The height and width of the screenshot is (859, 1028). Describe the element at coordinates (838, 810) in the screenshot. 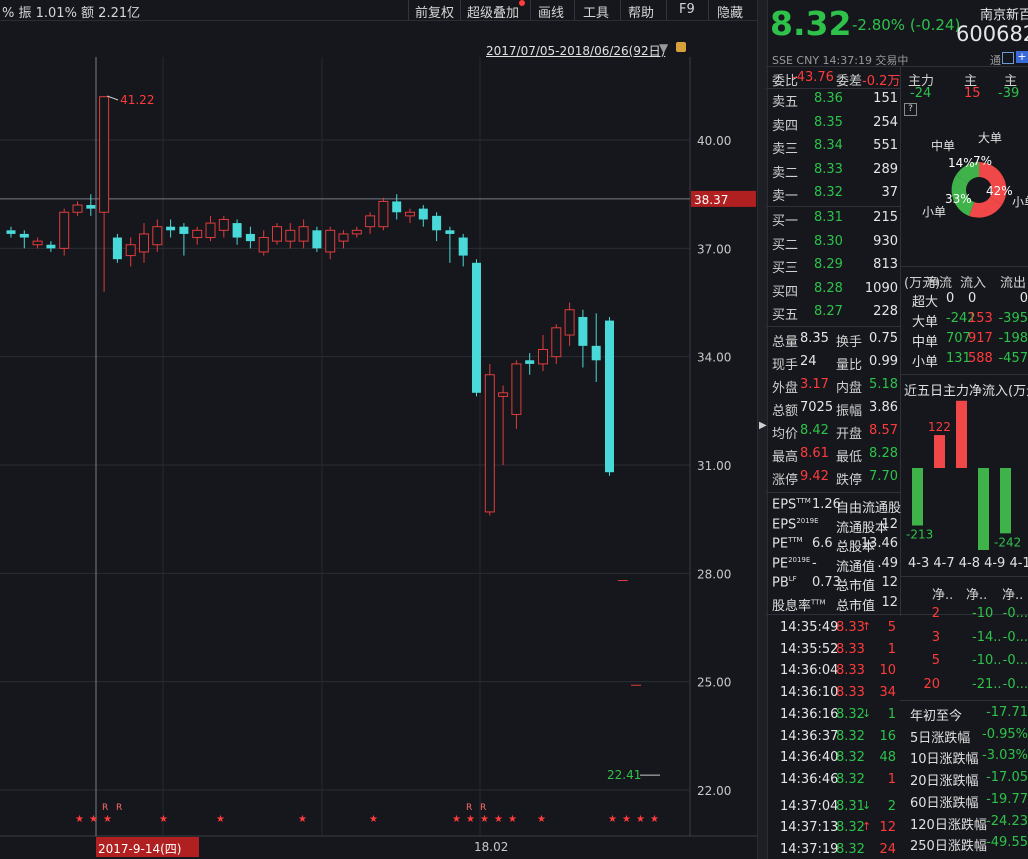

I see `tick-row: 14:37:04 8.31 ↓ 2` at that location.